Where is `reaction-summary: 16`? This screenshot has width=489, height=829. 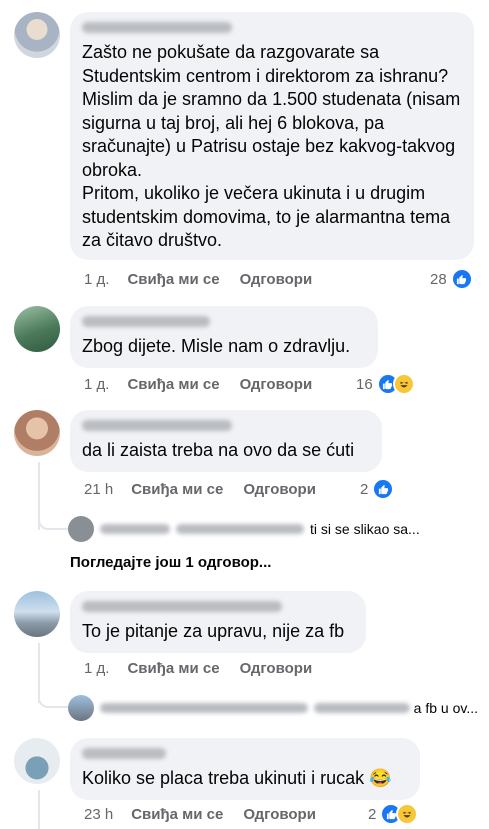 reaction-summary: 16 is located at coordinates (385, 384).